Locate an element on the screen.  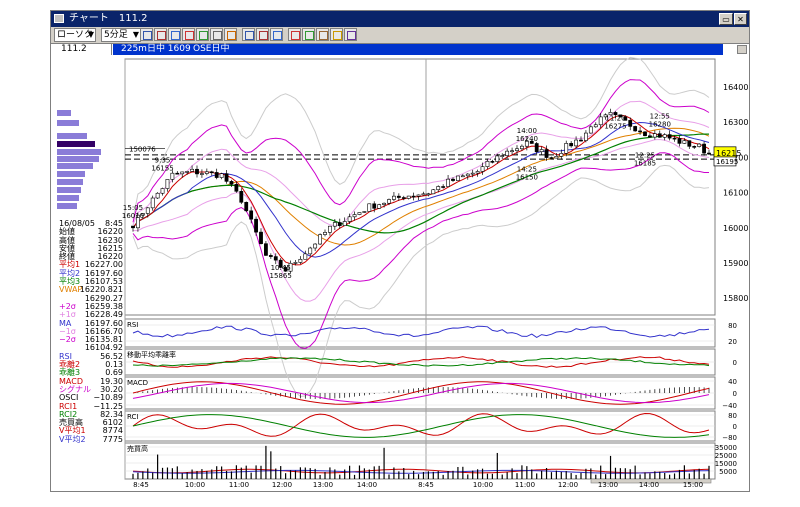
current-price-label: 16215 is located at coordinates (728, 153).